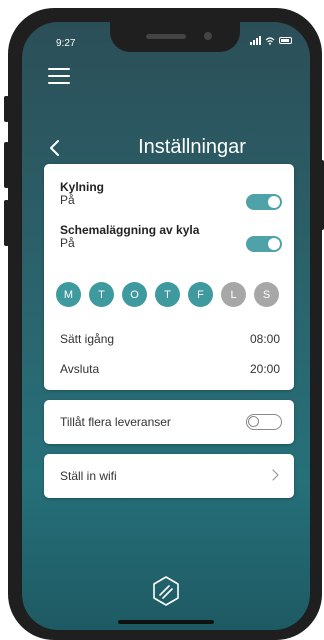 The width and height of the screenshot is (324, 640). I want to click on day-tuesday: T, so click(101, 294).